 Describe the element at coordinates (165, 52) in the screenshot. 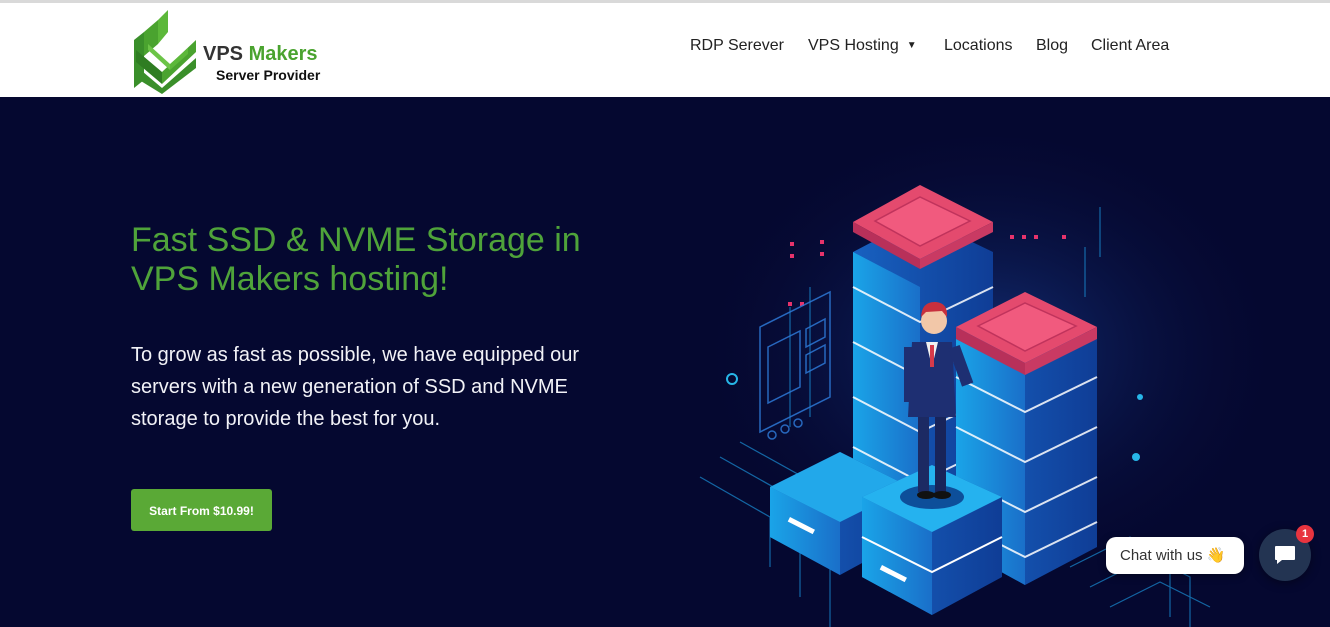

I see `leaf-chevron-logo-icon` at that location.